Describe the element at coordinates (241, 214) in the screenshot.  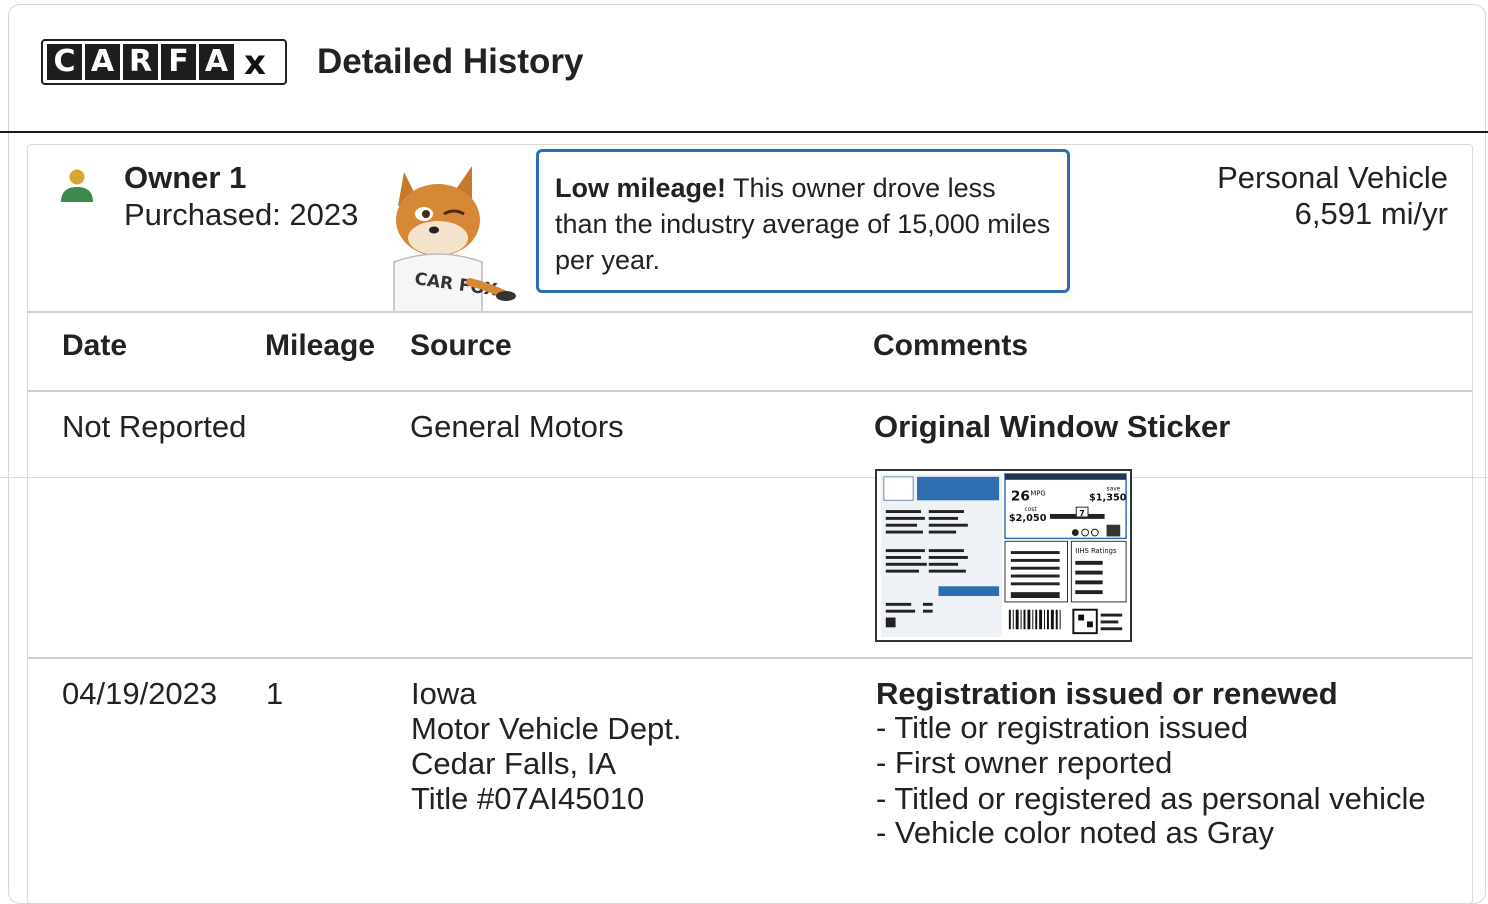
I see `owner-purchased-year: Purchased: 2023` at that location.